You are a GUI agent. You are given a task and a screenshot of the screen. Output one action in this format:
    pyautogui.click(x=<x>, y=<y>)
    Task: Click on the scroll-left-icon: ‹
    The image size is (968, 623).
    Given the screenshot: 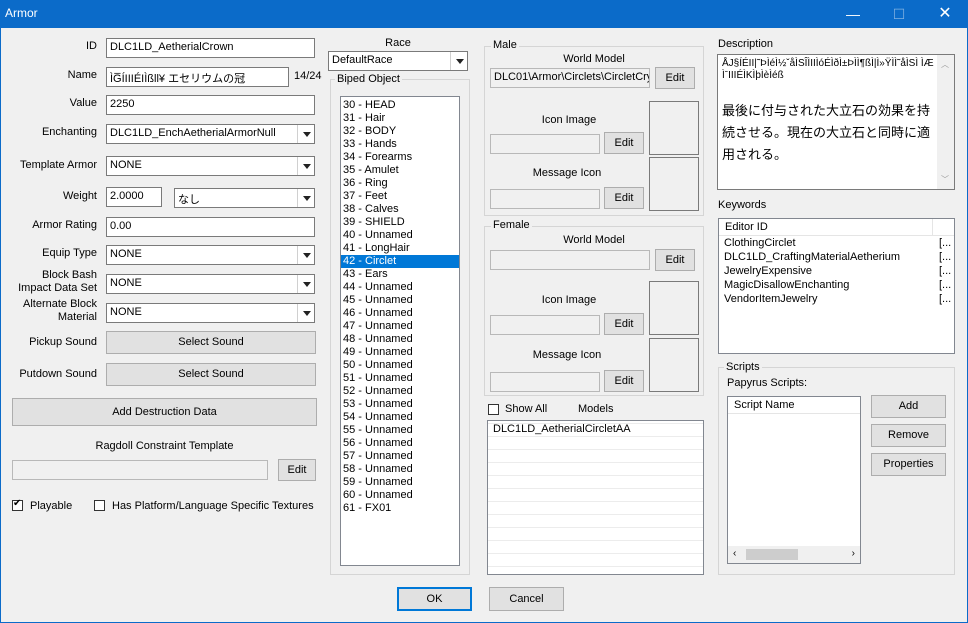 What is the action you would take?
    pyautogui.click(x=735, y=553)
    